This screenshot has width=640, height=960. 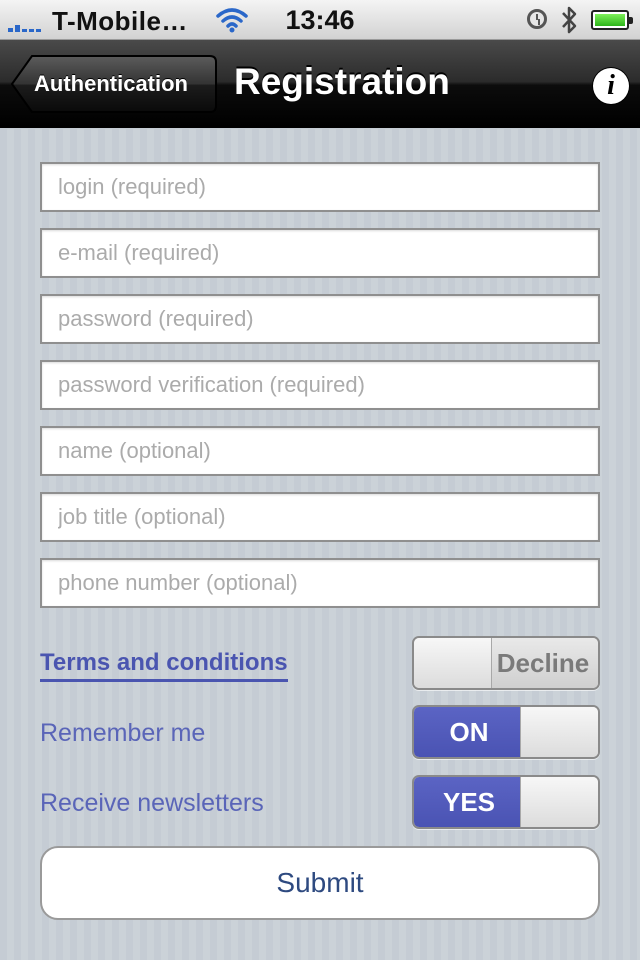 I want to click on receive-newsletters-label: Receive newsletters, so click(x=152, y=803).